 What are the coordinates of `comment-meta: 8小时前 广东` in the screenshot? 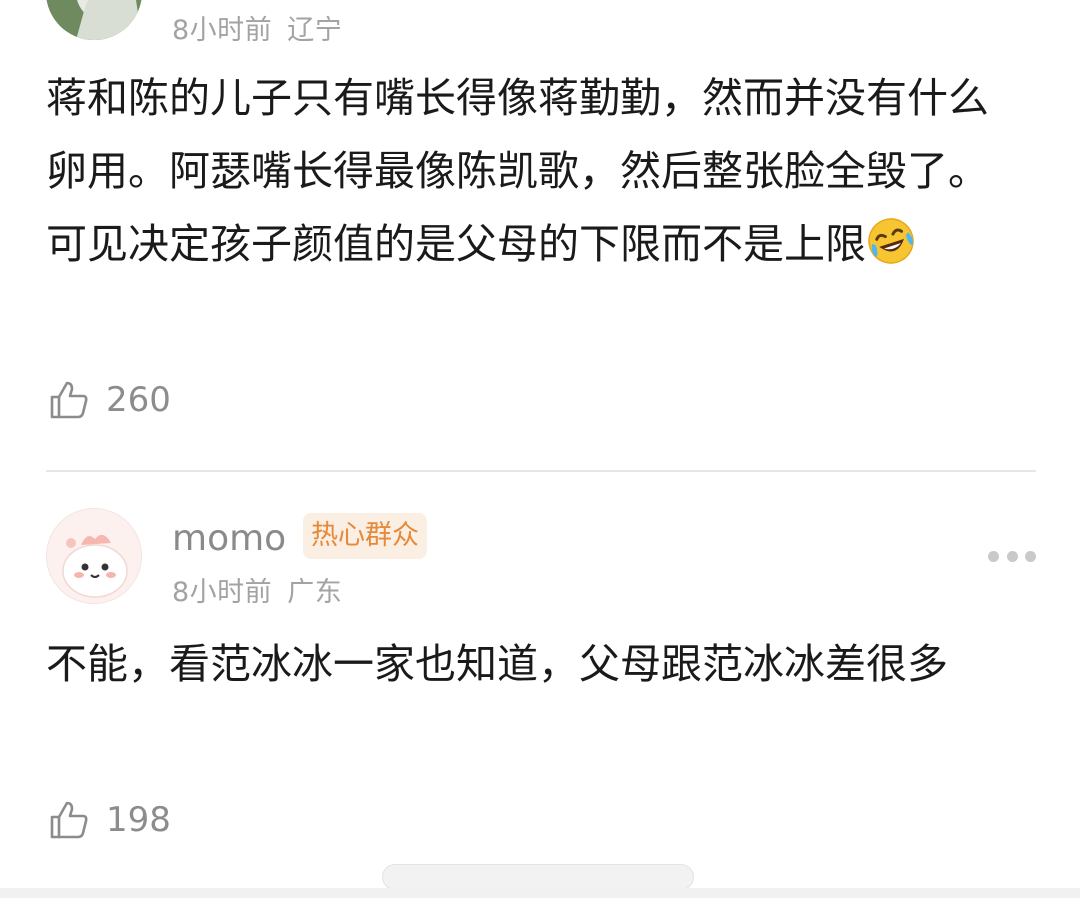 It's located at (257, 589).